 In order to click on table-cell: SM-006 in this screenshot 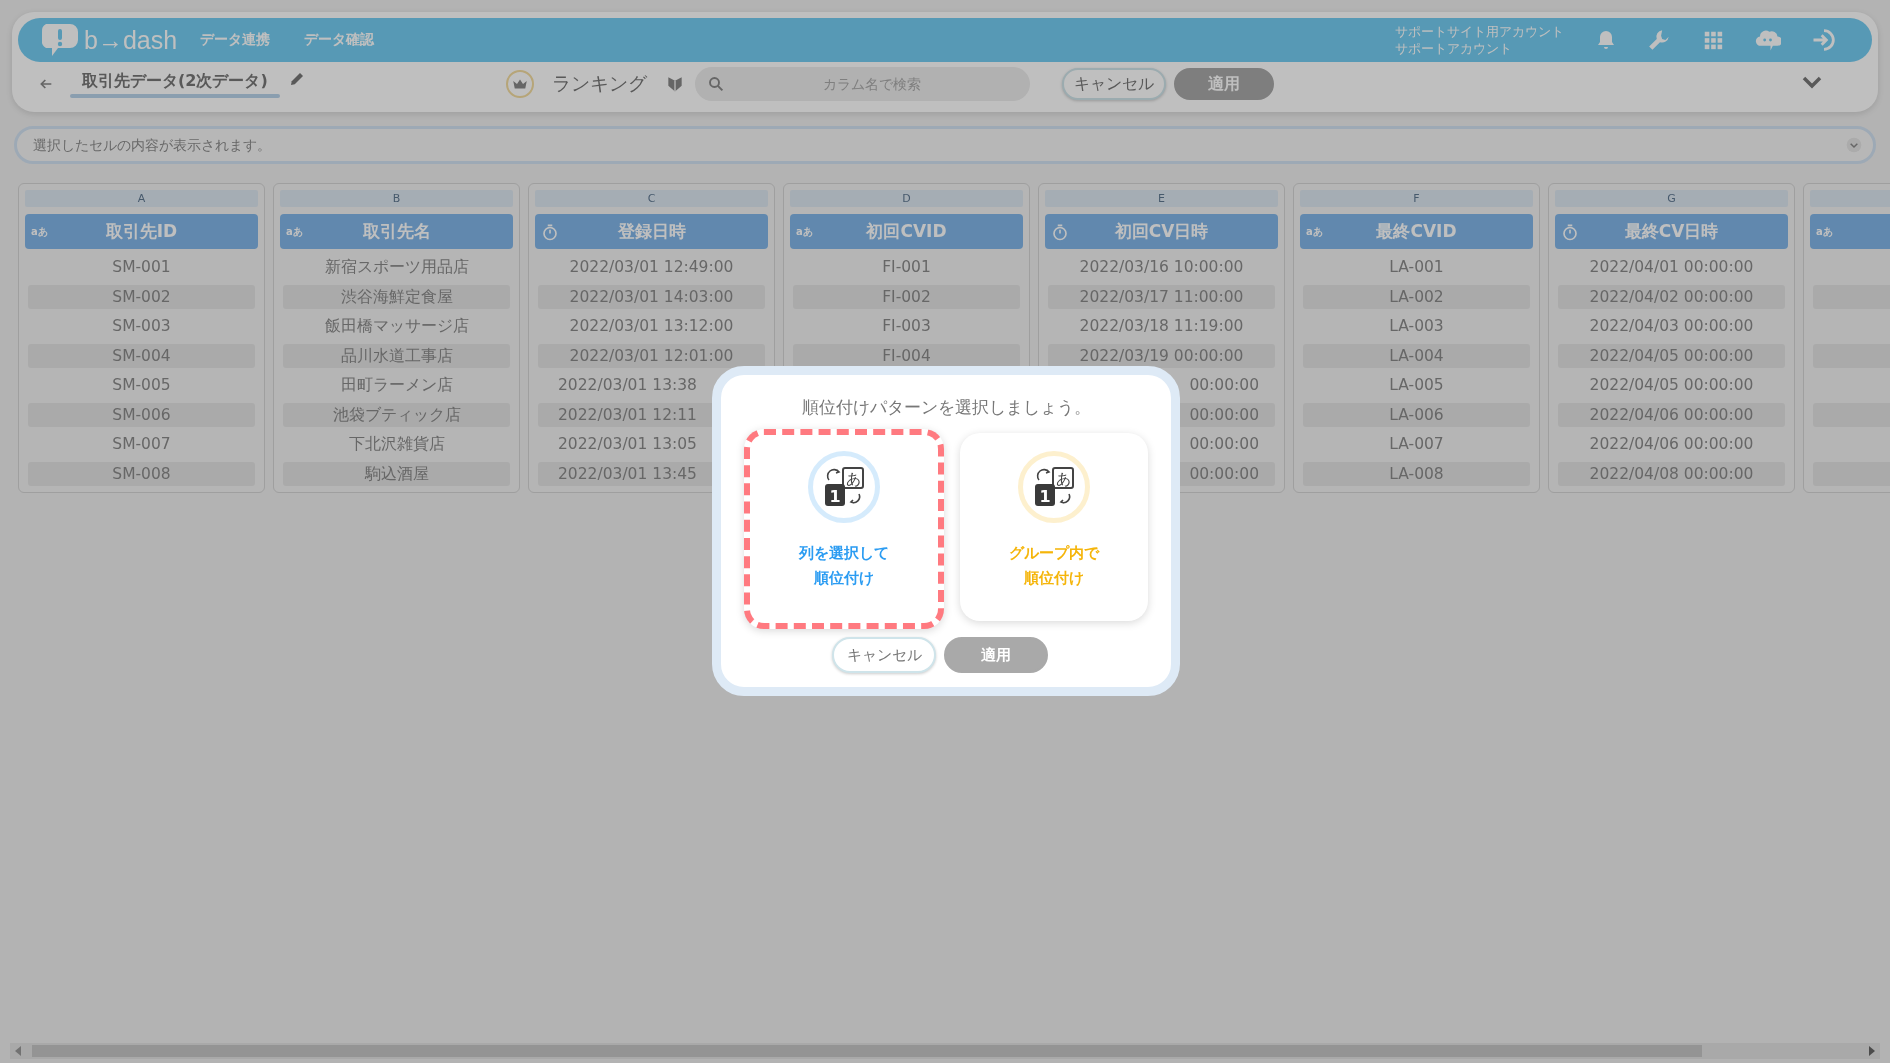, I will do `click(141, 414)`.